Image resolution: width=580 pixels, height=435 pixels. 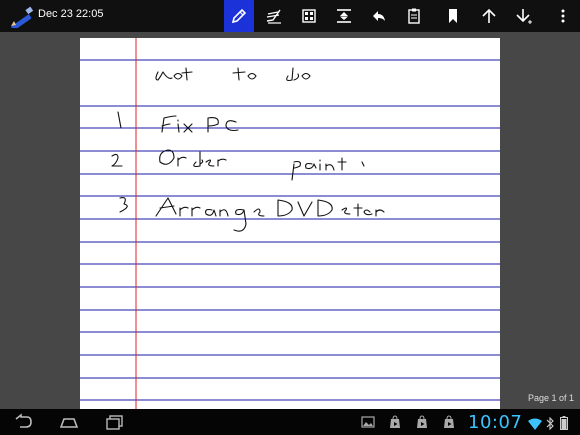 I want to click on action-bar: Dec 23 22:05, so click(x=290, y=16).